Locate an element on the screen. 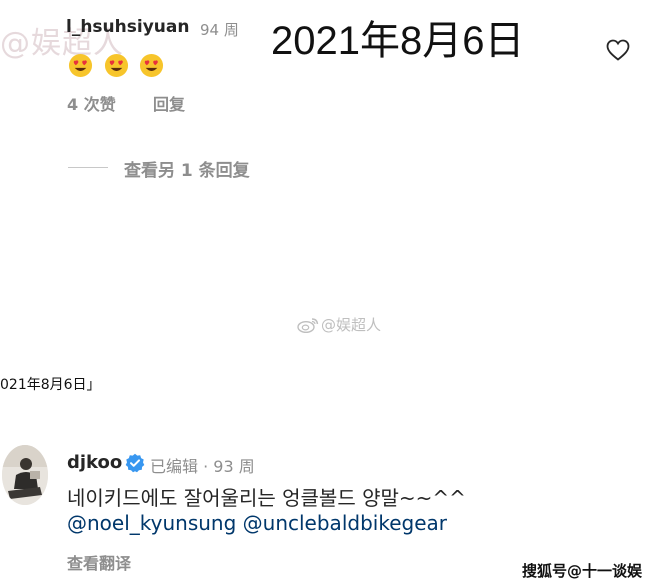  mention-link: @noel_kyunsung is located at coordinates (151, 523).